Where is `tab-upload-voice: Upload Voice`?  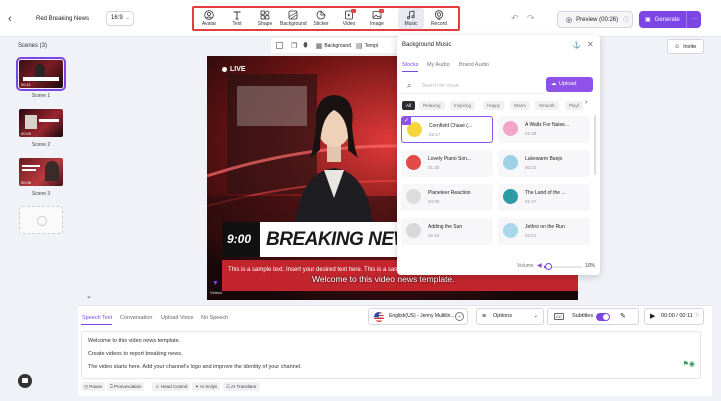 tab-upload-voice: Upload Voice is located at coordinates (177, 318).